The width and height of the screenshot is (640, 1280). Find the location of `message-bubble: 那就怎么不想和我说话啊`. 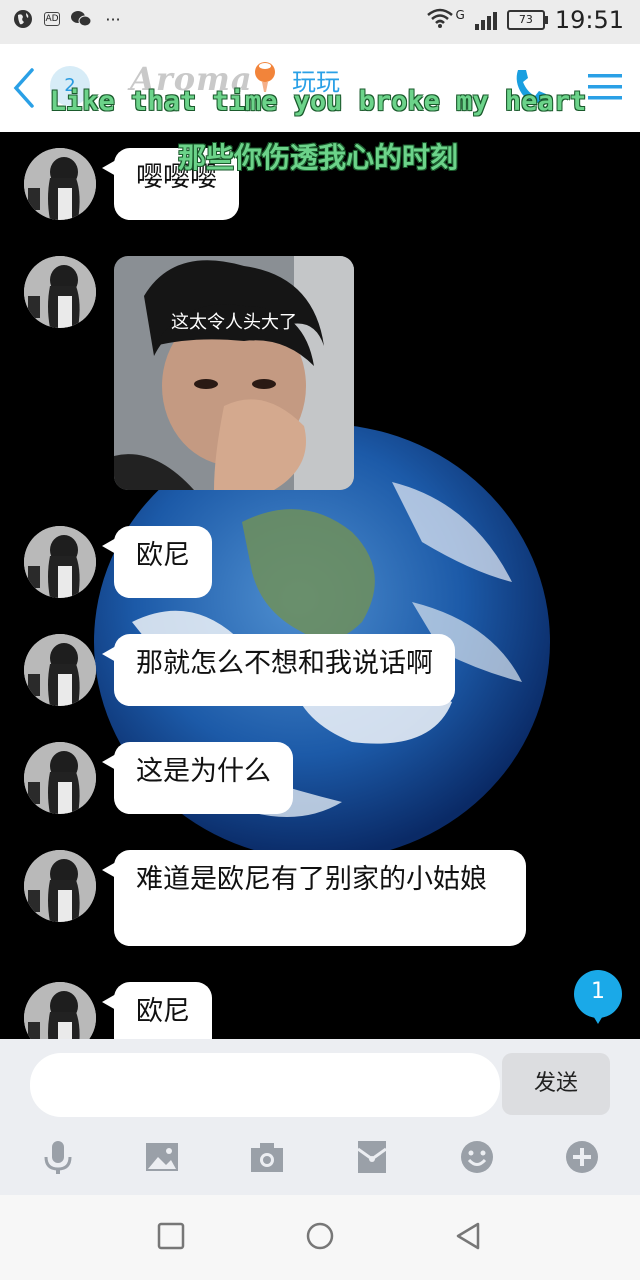

message-bubble: 那就怎么不想和我说话啊 is located at coordinates (278, 670).